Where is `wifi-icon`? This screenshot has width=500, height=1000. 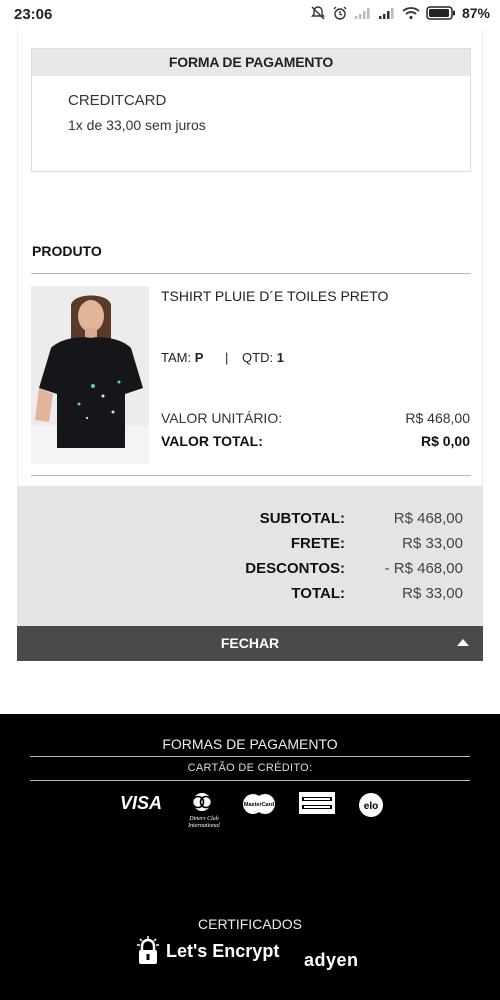 wifi-icon is located at coordinates (411, 13).